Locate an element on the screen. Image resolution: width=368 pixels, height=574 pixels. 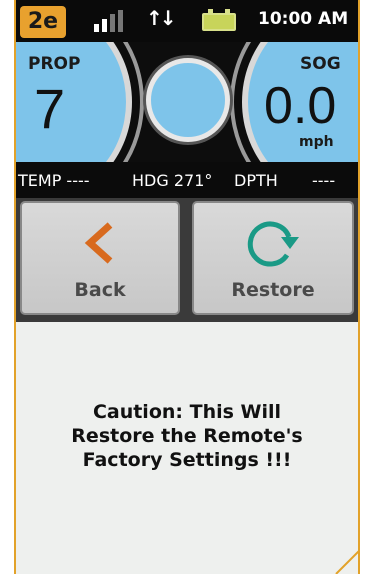
heading-readout: HDG 271° is located at coordinates (172, 180).